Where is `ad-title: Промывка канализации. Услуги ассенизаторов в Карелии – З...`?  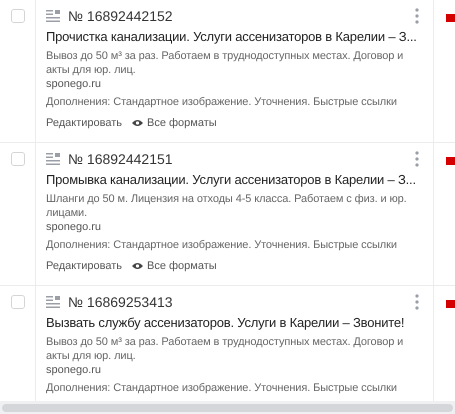 ad-title: Промывка канализации. Услуги ассенизаторов в Карелии – З... is located at coordinates (231, 180).